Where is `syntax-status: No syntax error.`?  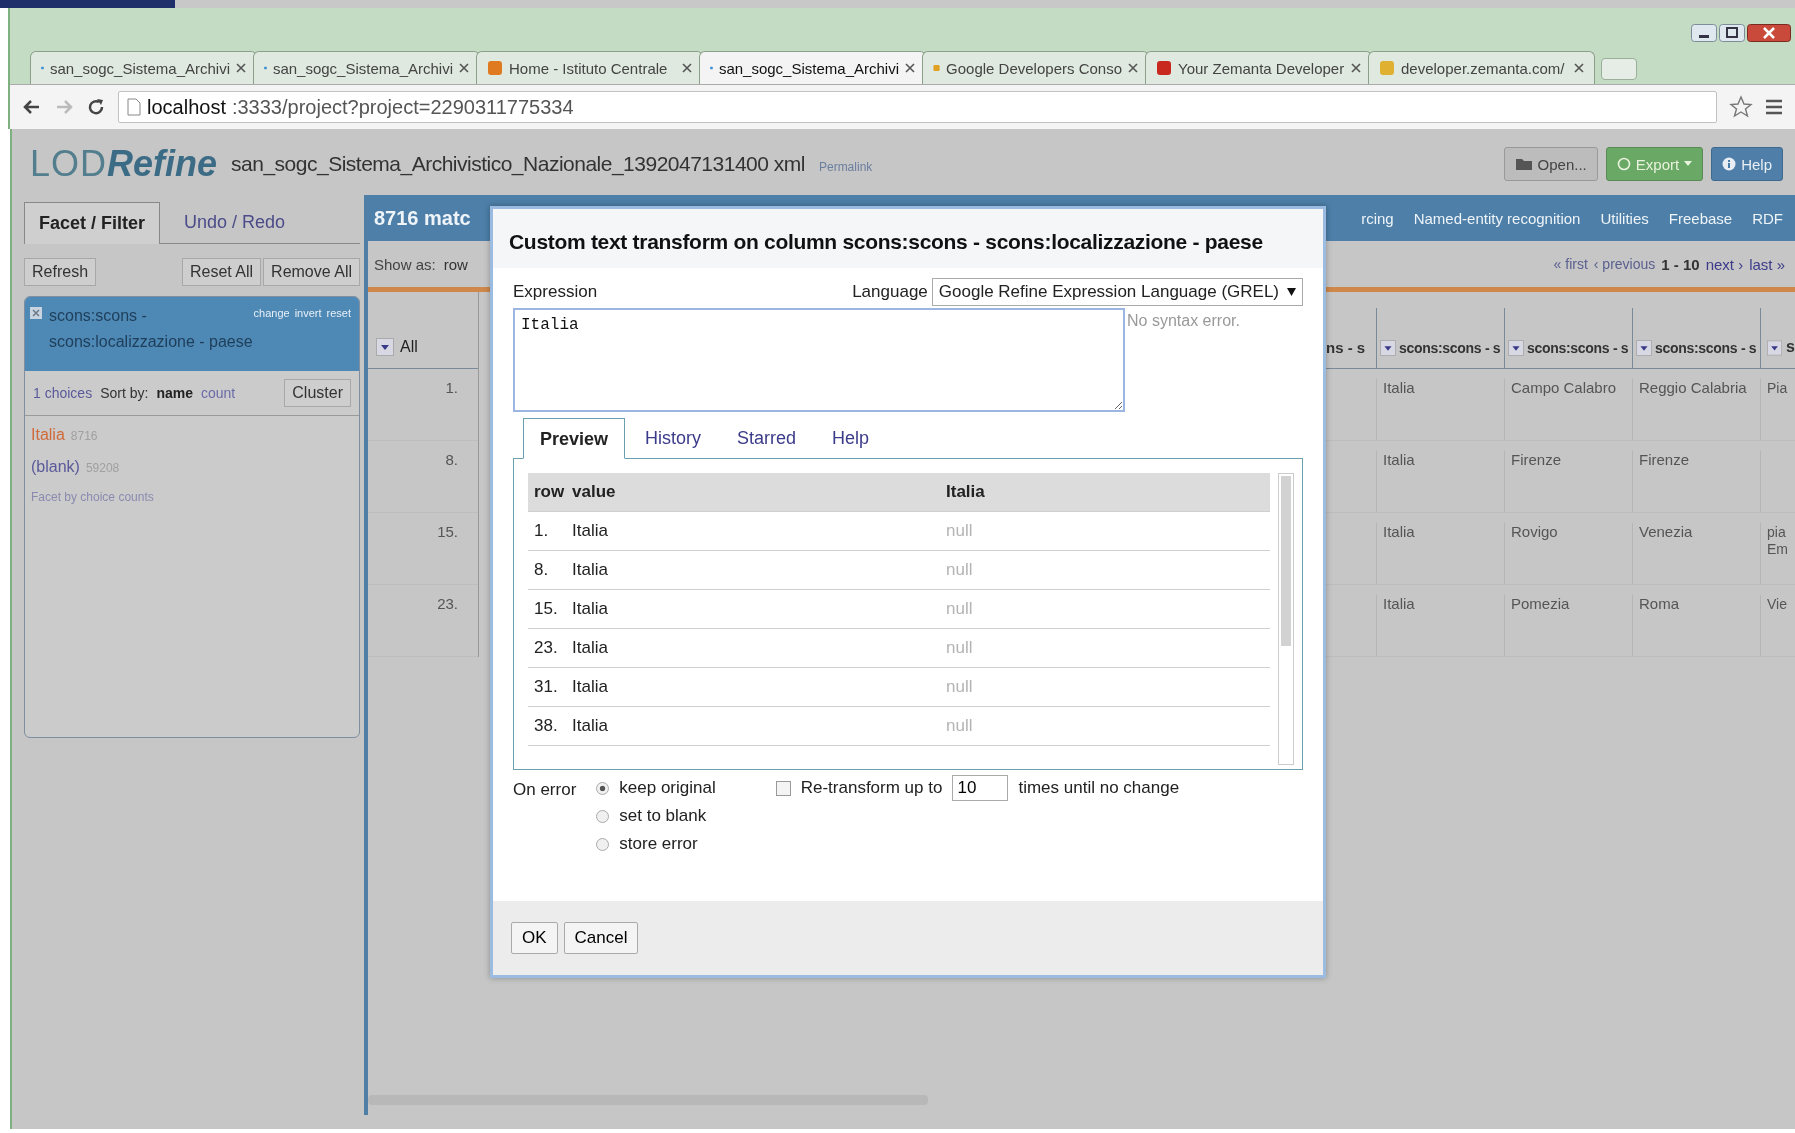 syntax-status: No syntax error. is located at coordinates (1183, 321).